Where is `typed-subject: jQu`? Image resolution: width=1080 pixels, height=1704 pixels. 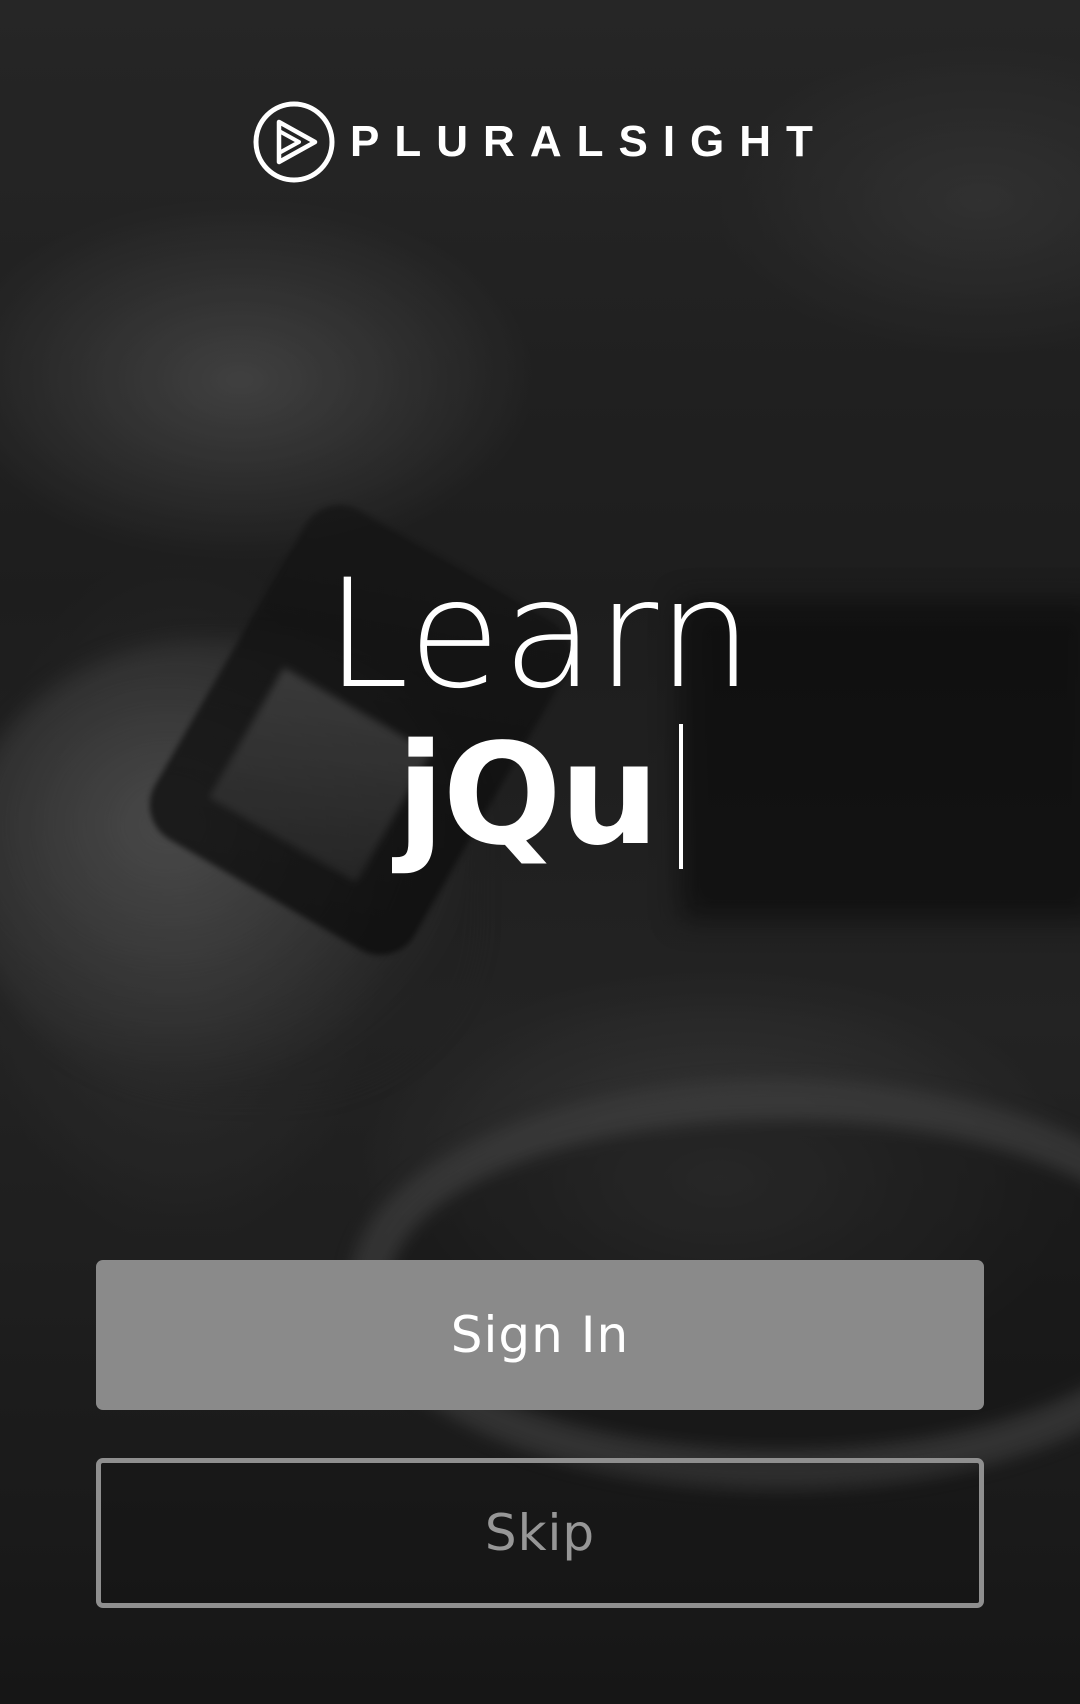
typed-subject: jQu is located at coordinates (528, 795).